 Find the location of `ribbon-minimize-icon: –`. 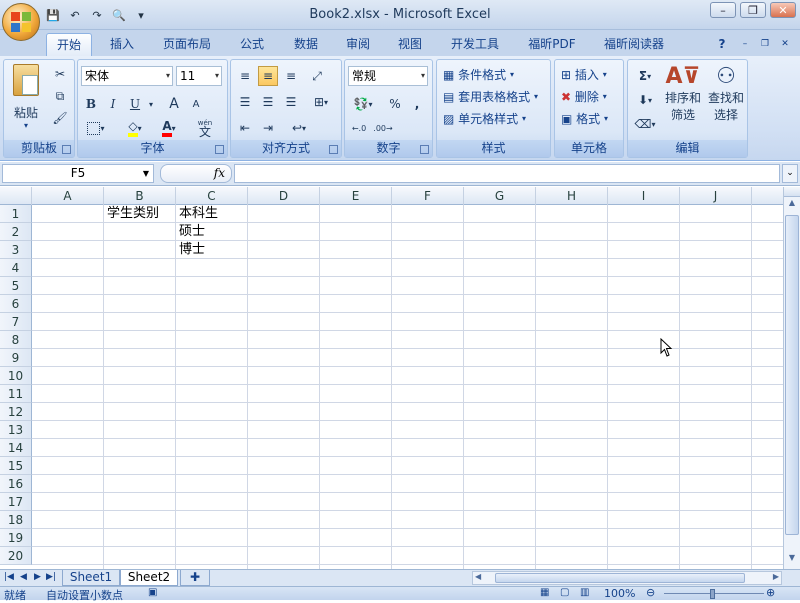

ribbon-minimize-icon: – is located at coordinates (745, 44).